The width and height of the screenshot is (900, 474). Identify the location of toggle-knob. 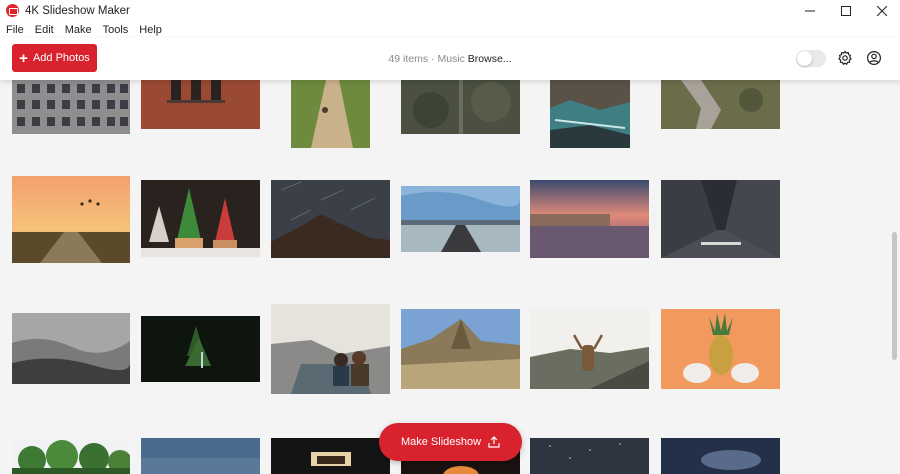
(804, 58).